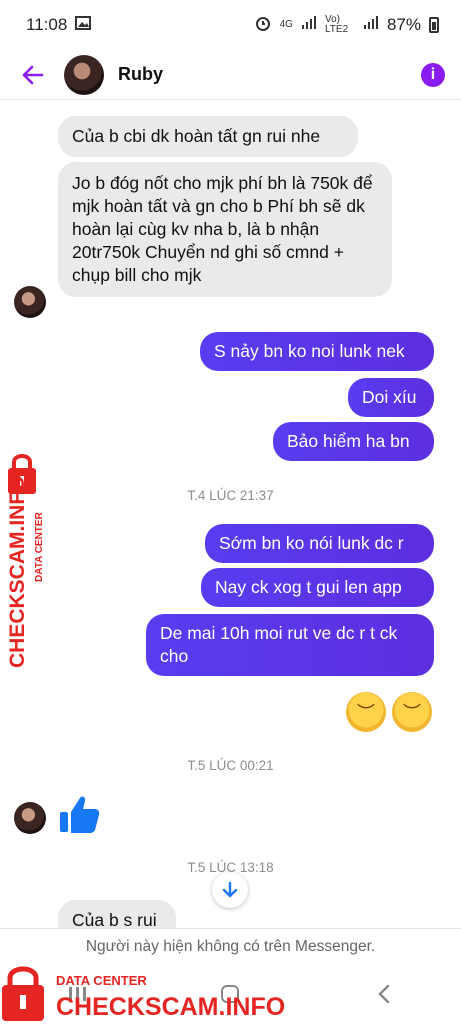 Image resolution: width=461 pixels, height=1024 pixels. I want to click on gallery-icon, so click(83, 25).